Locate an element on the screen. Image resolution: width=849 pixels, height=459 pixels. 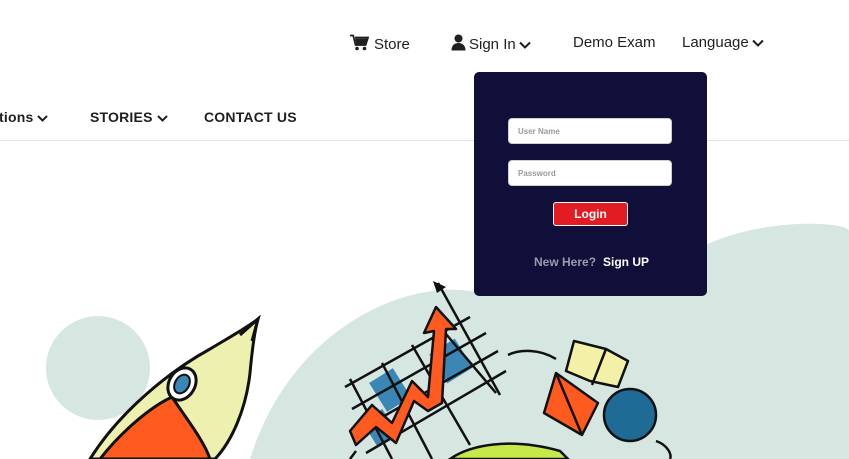
nav-item-solutions: tions is located at coordinates (24, 117).